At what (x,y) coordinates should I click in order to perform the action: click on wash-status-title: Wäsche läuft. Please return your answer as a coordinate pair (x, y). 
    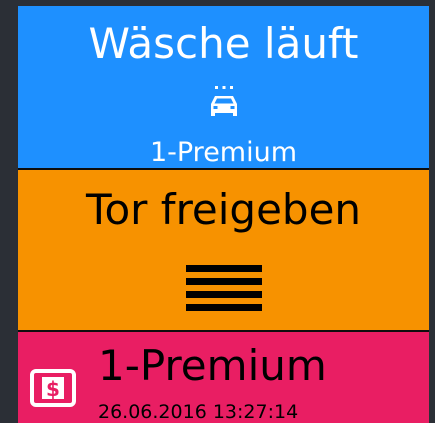
    Looking at the image, I should click on (223, 43).